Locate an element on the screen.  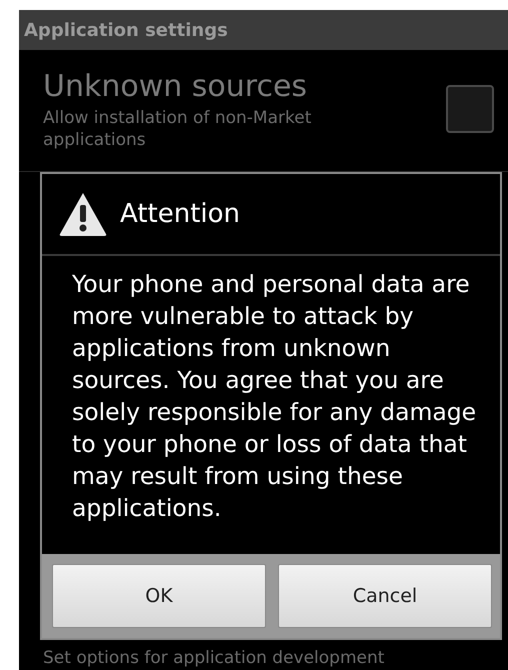
dialog-title: Attention is located at coordinates (180, 214).